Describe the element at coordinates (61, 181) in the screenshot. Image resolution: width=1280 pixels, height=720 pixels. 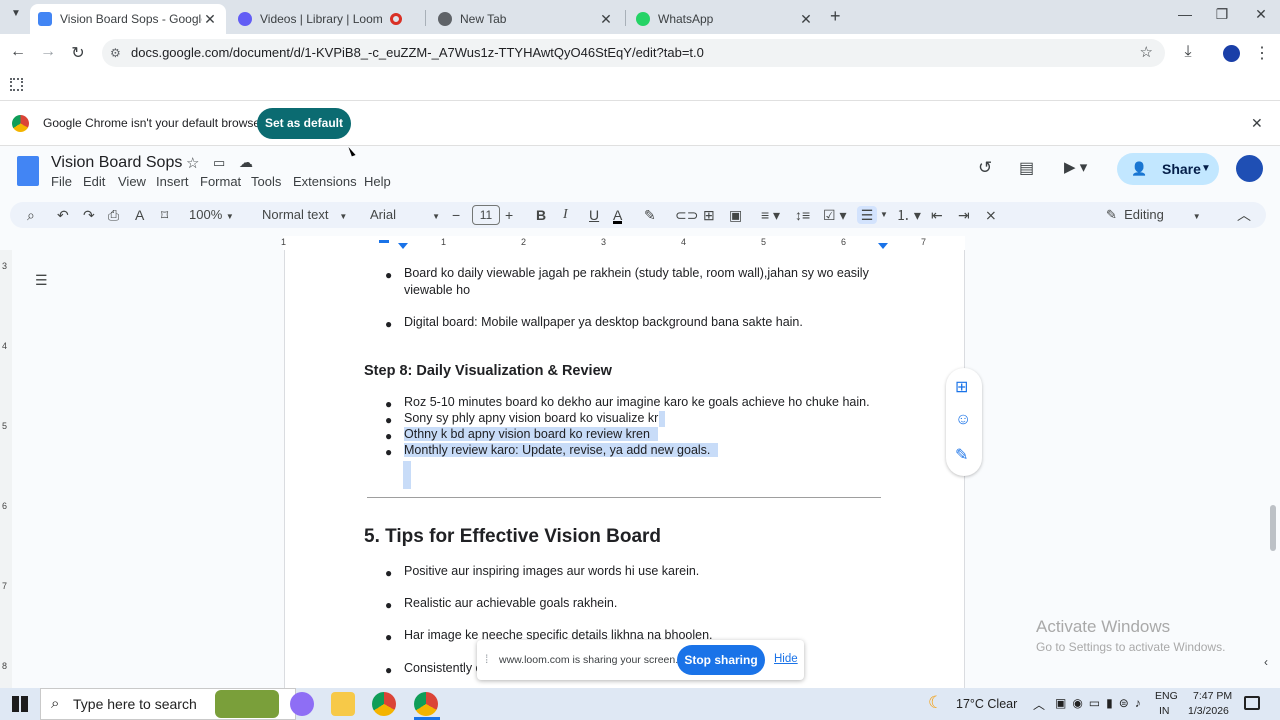
I see `menu-file: File` at that location.